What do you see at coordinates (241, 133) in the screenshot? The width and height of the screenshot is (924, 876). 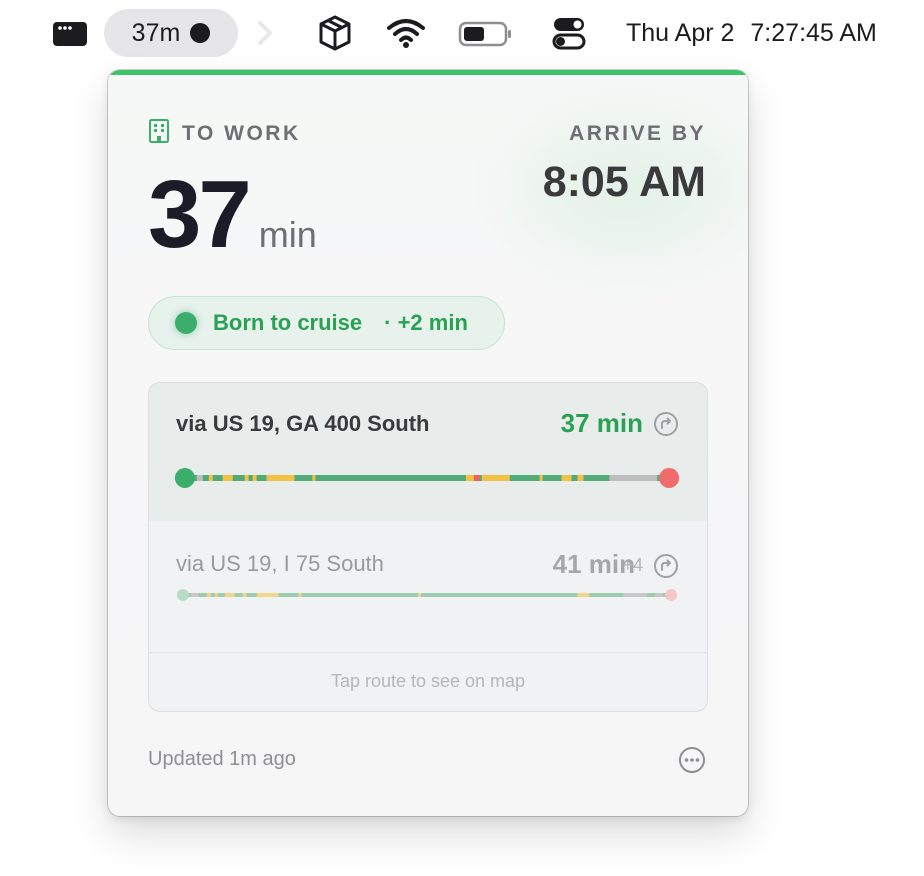 I see `destination-label: TO WORK` at bounding box center [241, 133].